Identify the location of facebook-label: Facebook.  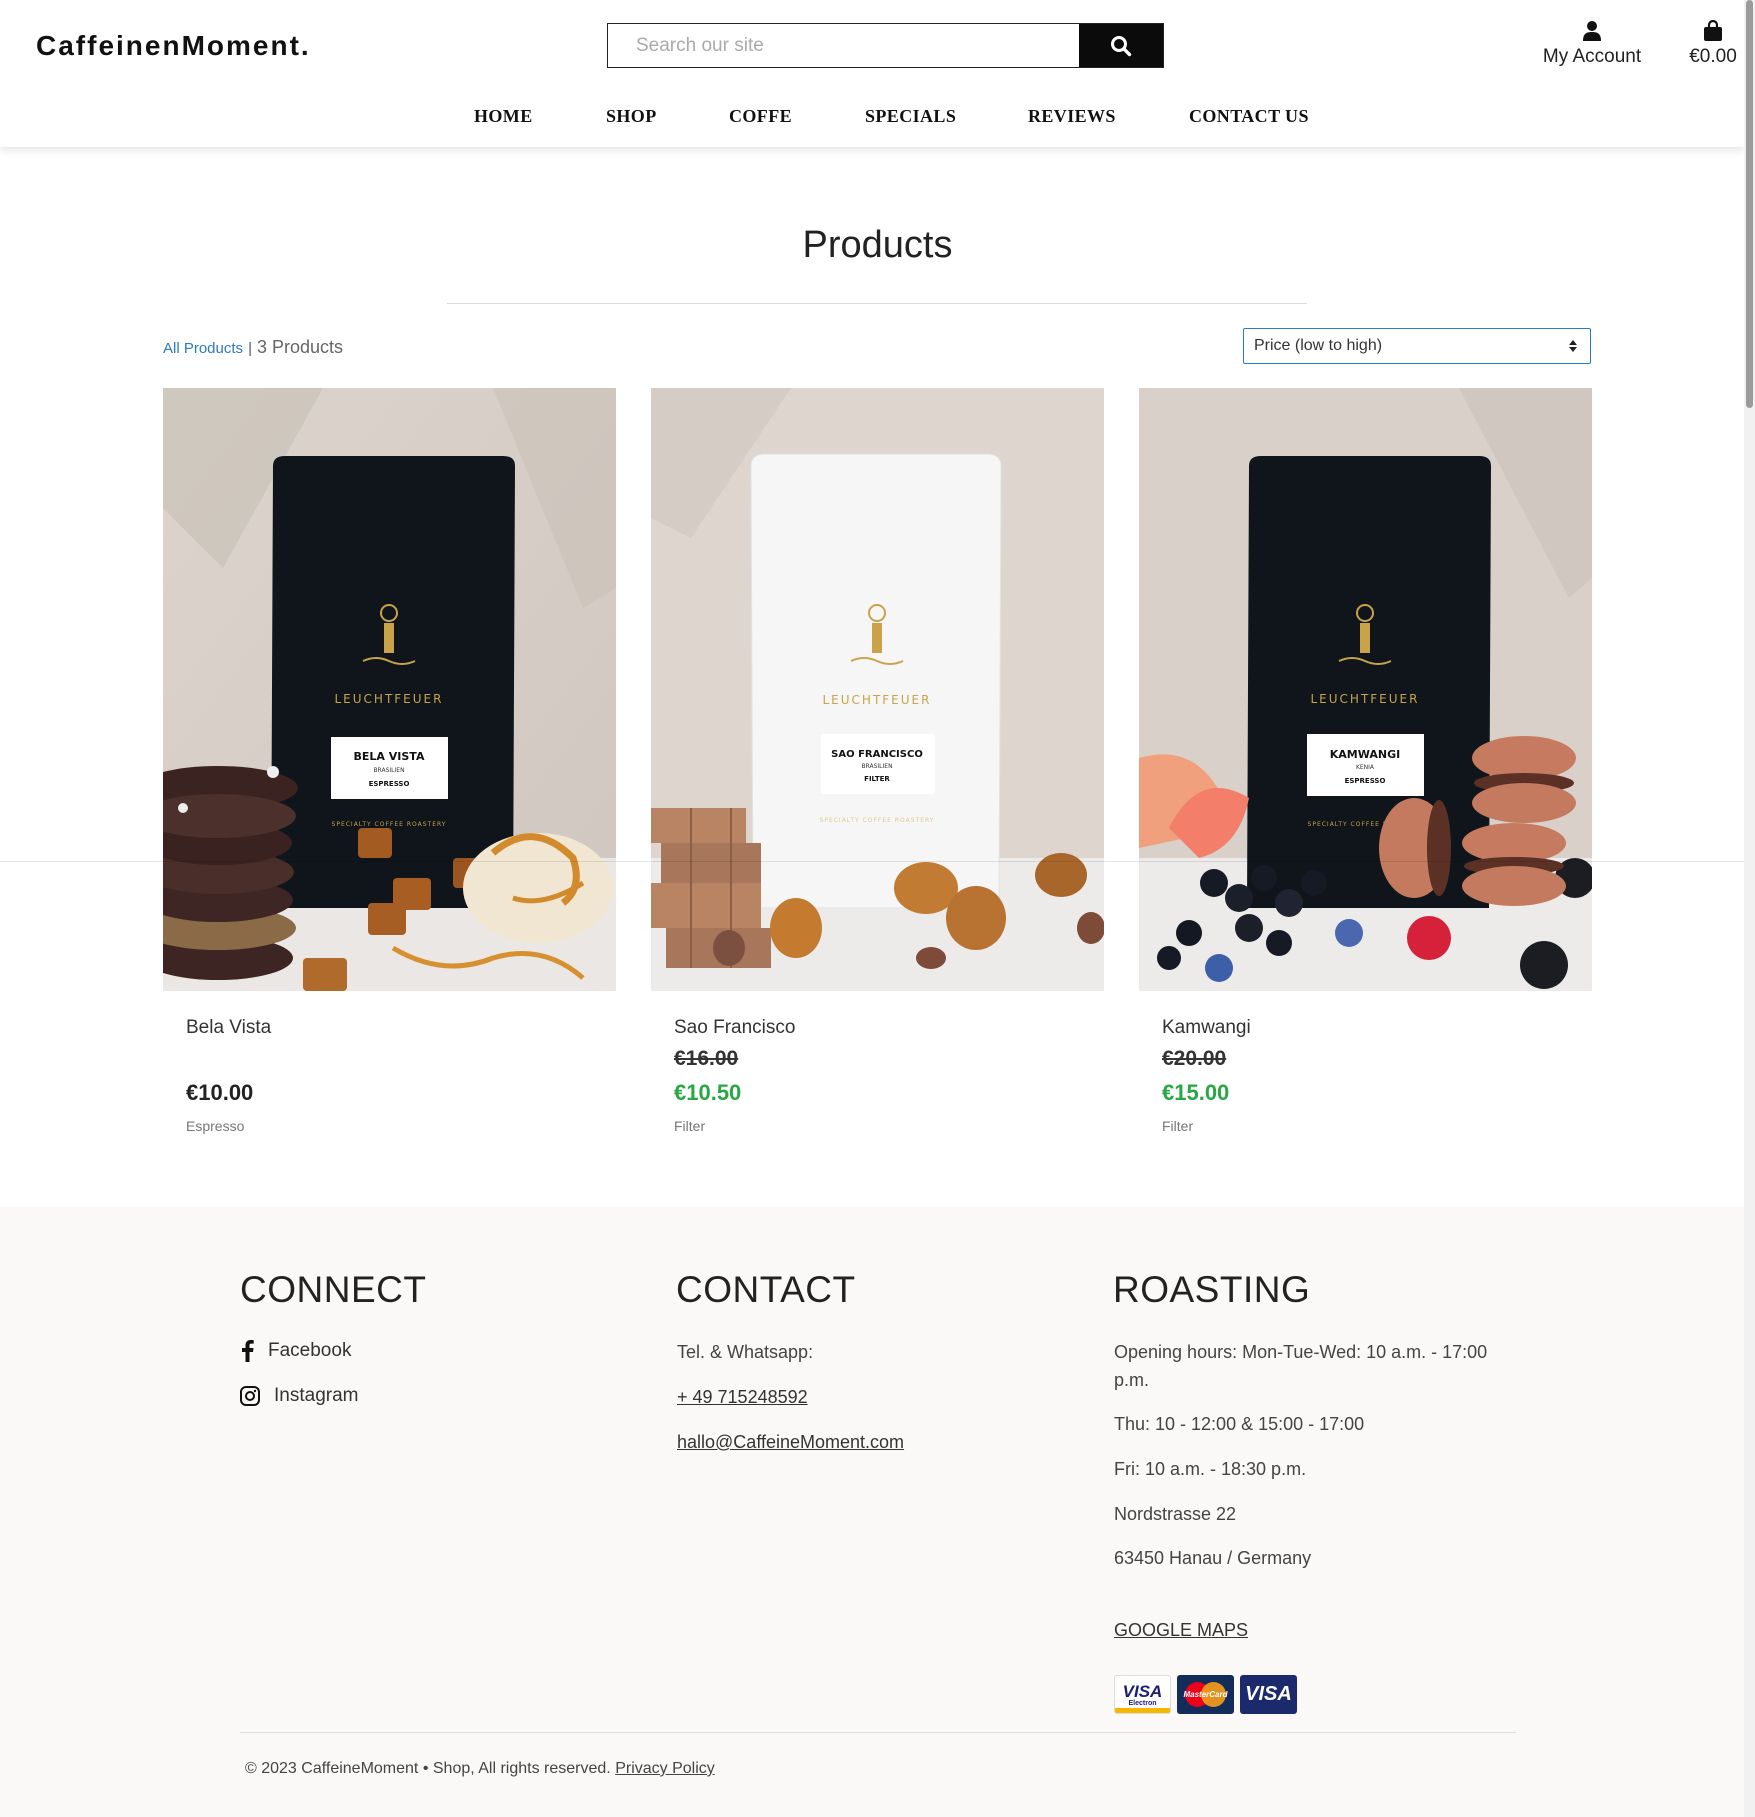
(310, 1350).